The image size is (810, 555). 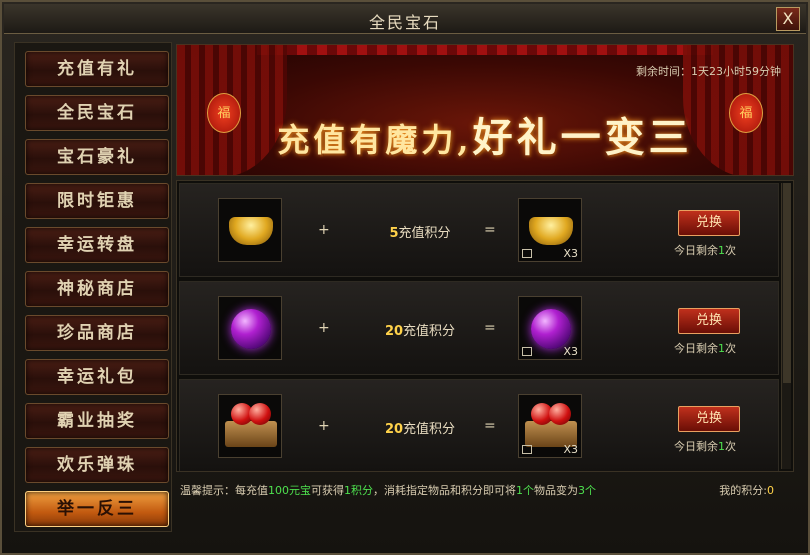 I want to click on banner-trim, so click(x=485, y=50).